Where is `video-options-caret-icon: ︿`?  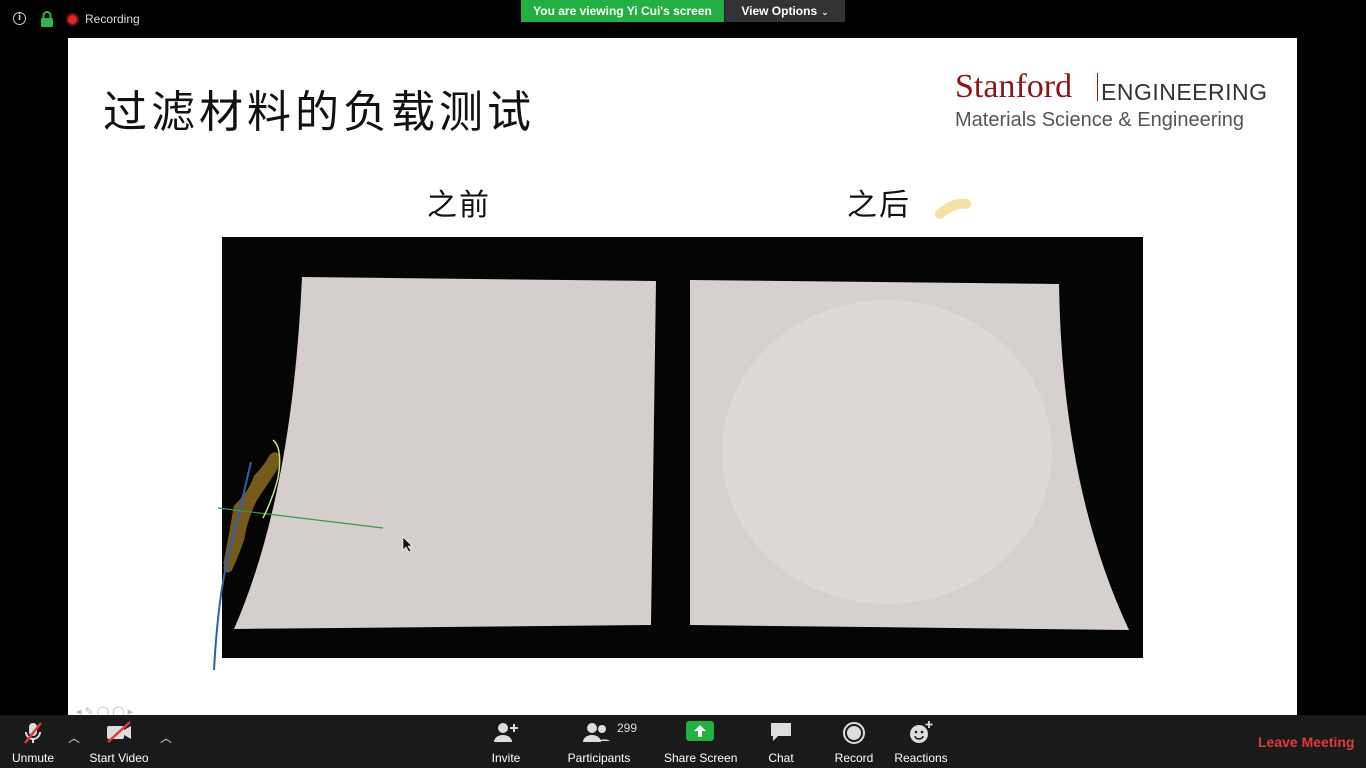
video-options-caret-icon: ︿ is located at coordinates (166, 737).